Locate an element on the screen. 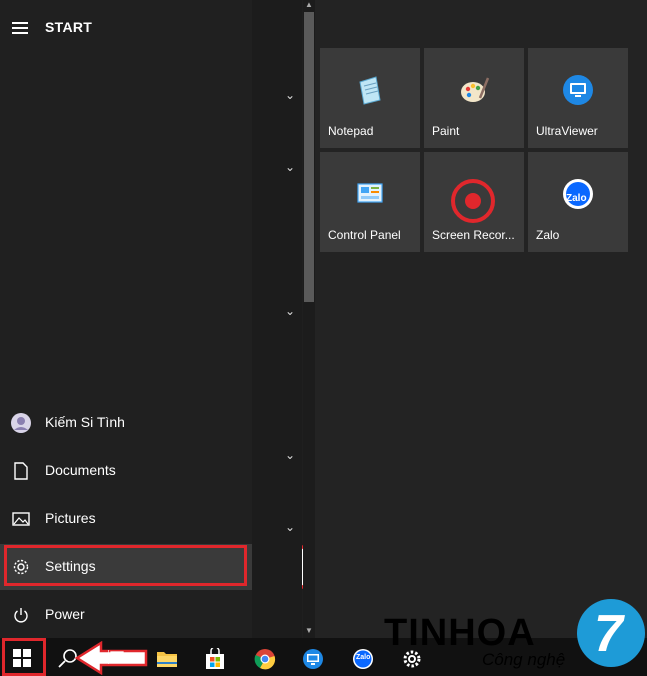 The image size is (647, 676). start-menu-header: START is located at coordinates (126, 28).